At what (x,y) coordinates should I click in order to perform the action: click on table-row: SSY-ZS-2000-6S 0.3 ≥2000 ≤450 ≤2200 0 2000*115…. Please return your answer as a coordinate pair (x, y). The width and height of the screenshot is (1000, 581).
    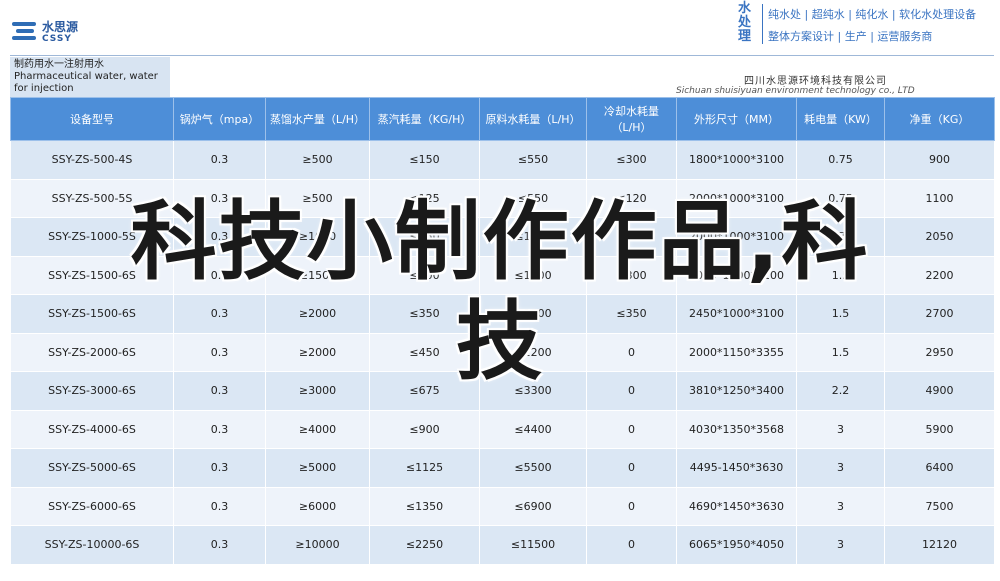
    Looking at the image, I should click on (502, 352).